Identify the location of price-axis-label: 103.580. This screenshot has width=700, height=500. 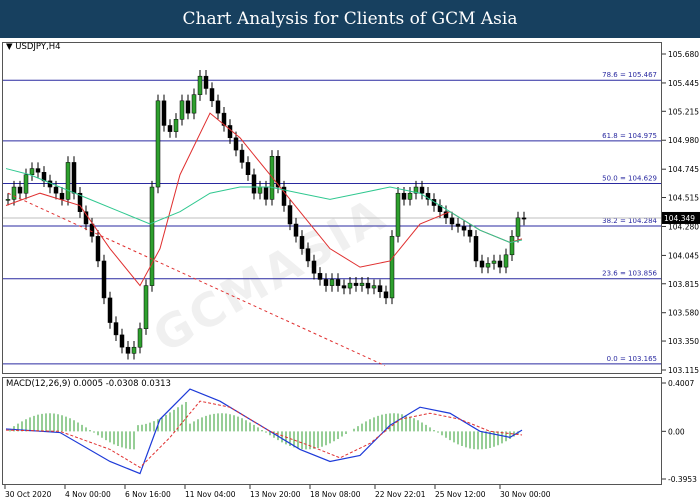
(683, 313).